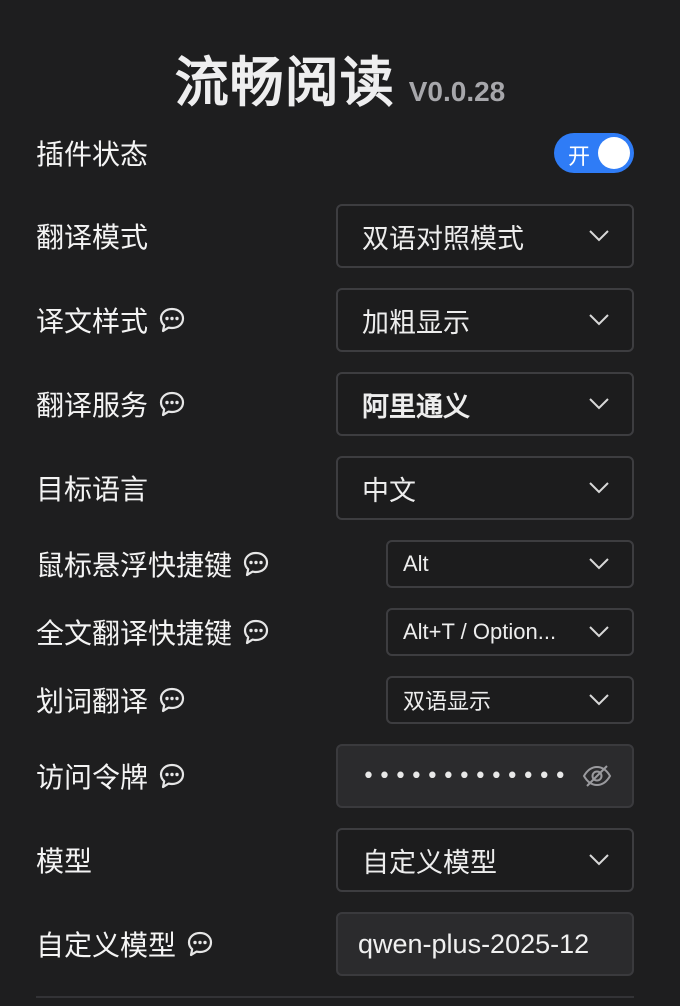  Describe the element at coordinates (92, 154) in the screenshot. I see `plugin-status-label: 插件状态` at that location.